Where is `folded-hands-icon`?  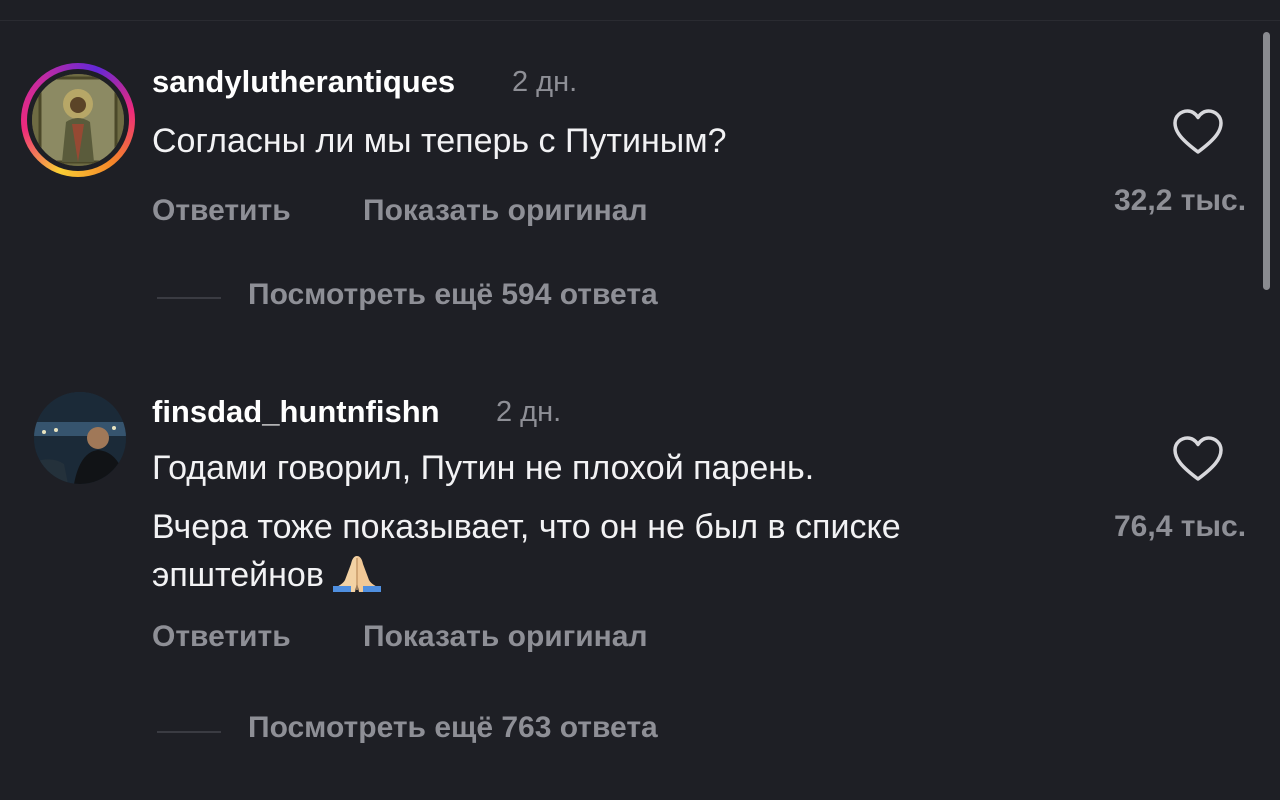
folded-hands-icon is located at coordinates (356, 574).